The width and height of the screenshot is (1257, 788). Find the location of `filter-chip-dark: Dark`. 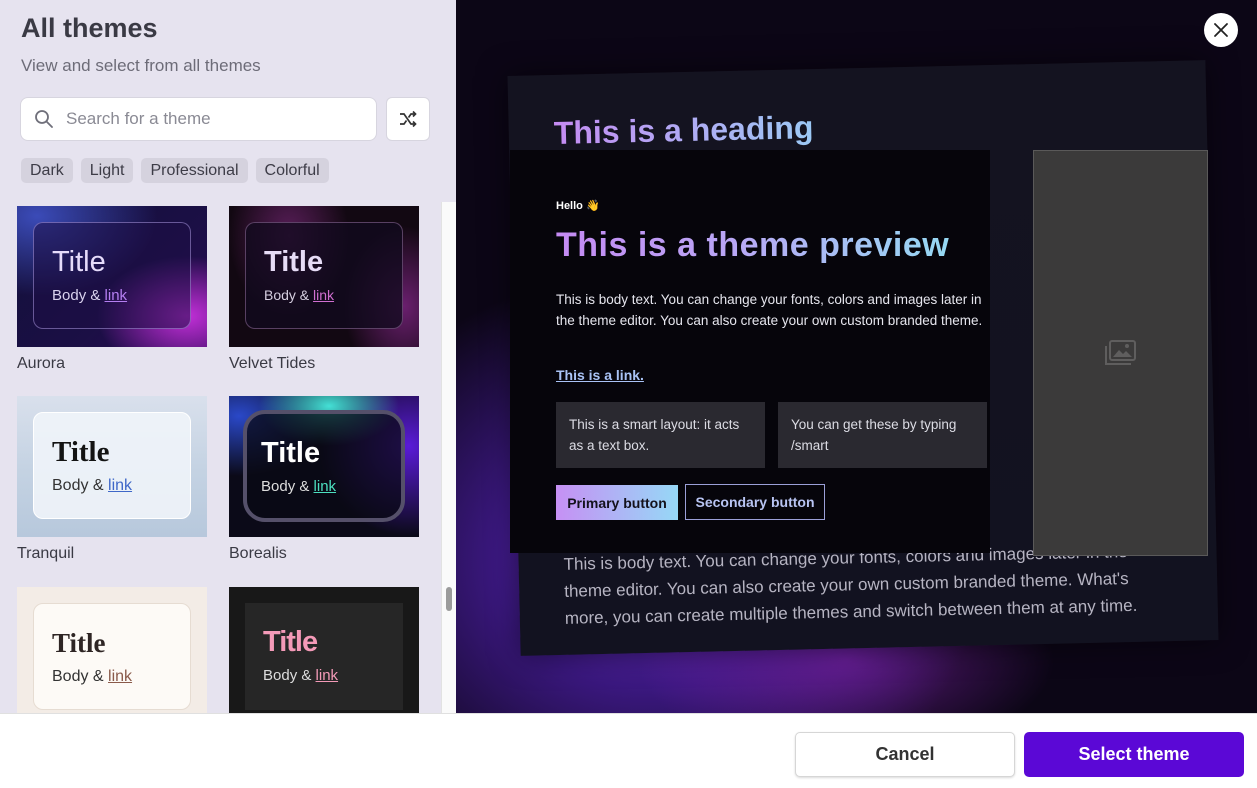

filter-chip-dark: Dark is located at coordinates (47, 170).